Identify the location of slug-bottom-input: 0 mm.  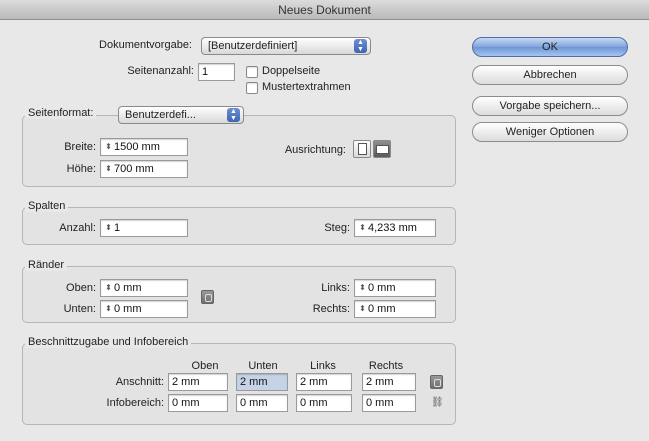
(262, 403).